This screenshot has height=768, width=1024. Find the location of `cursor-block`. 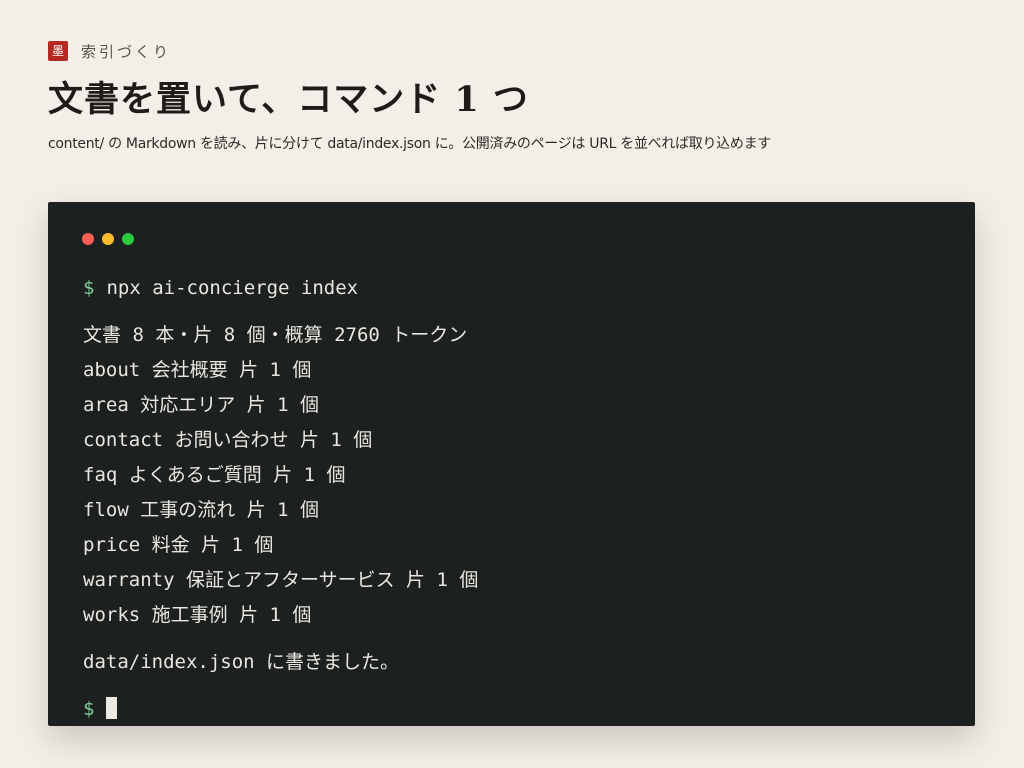

cursor-block is located at coordinates (112, 708).